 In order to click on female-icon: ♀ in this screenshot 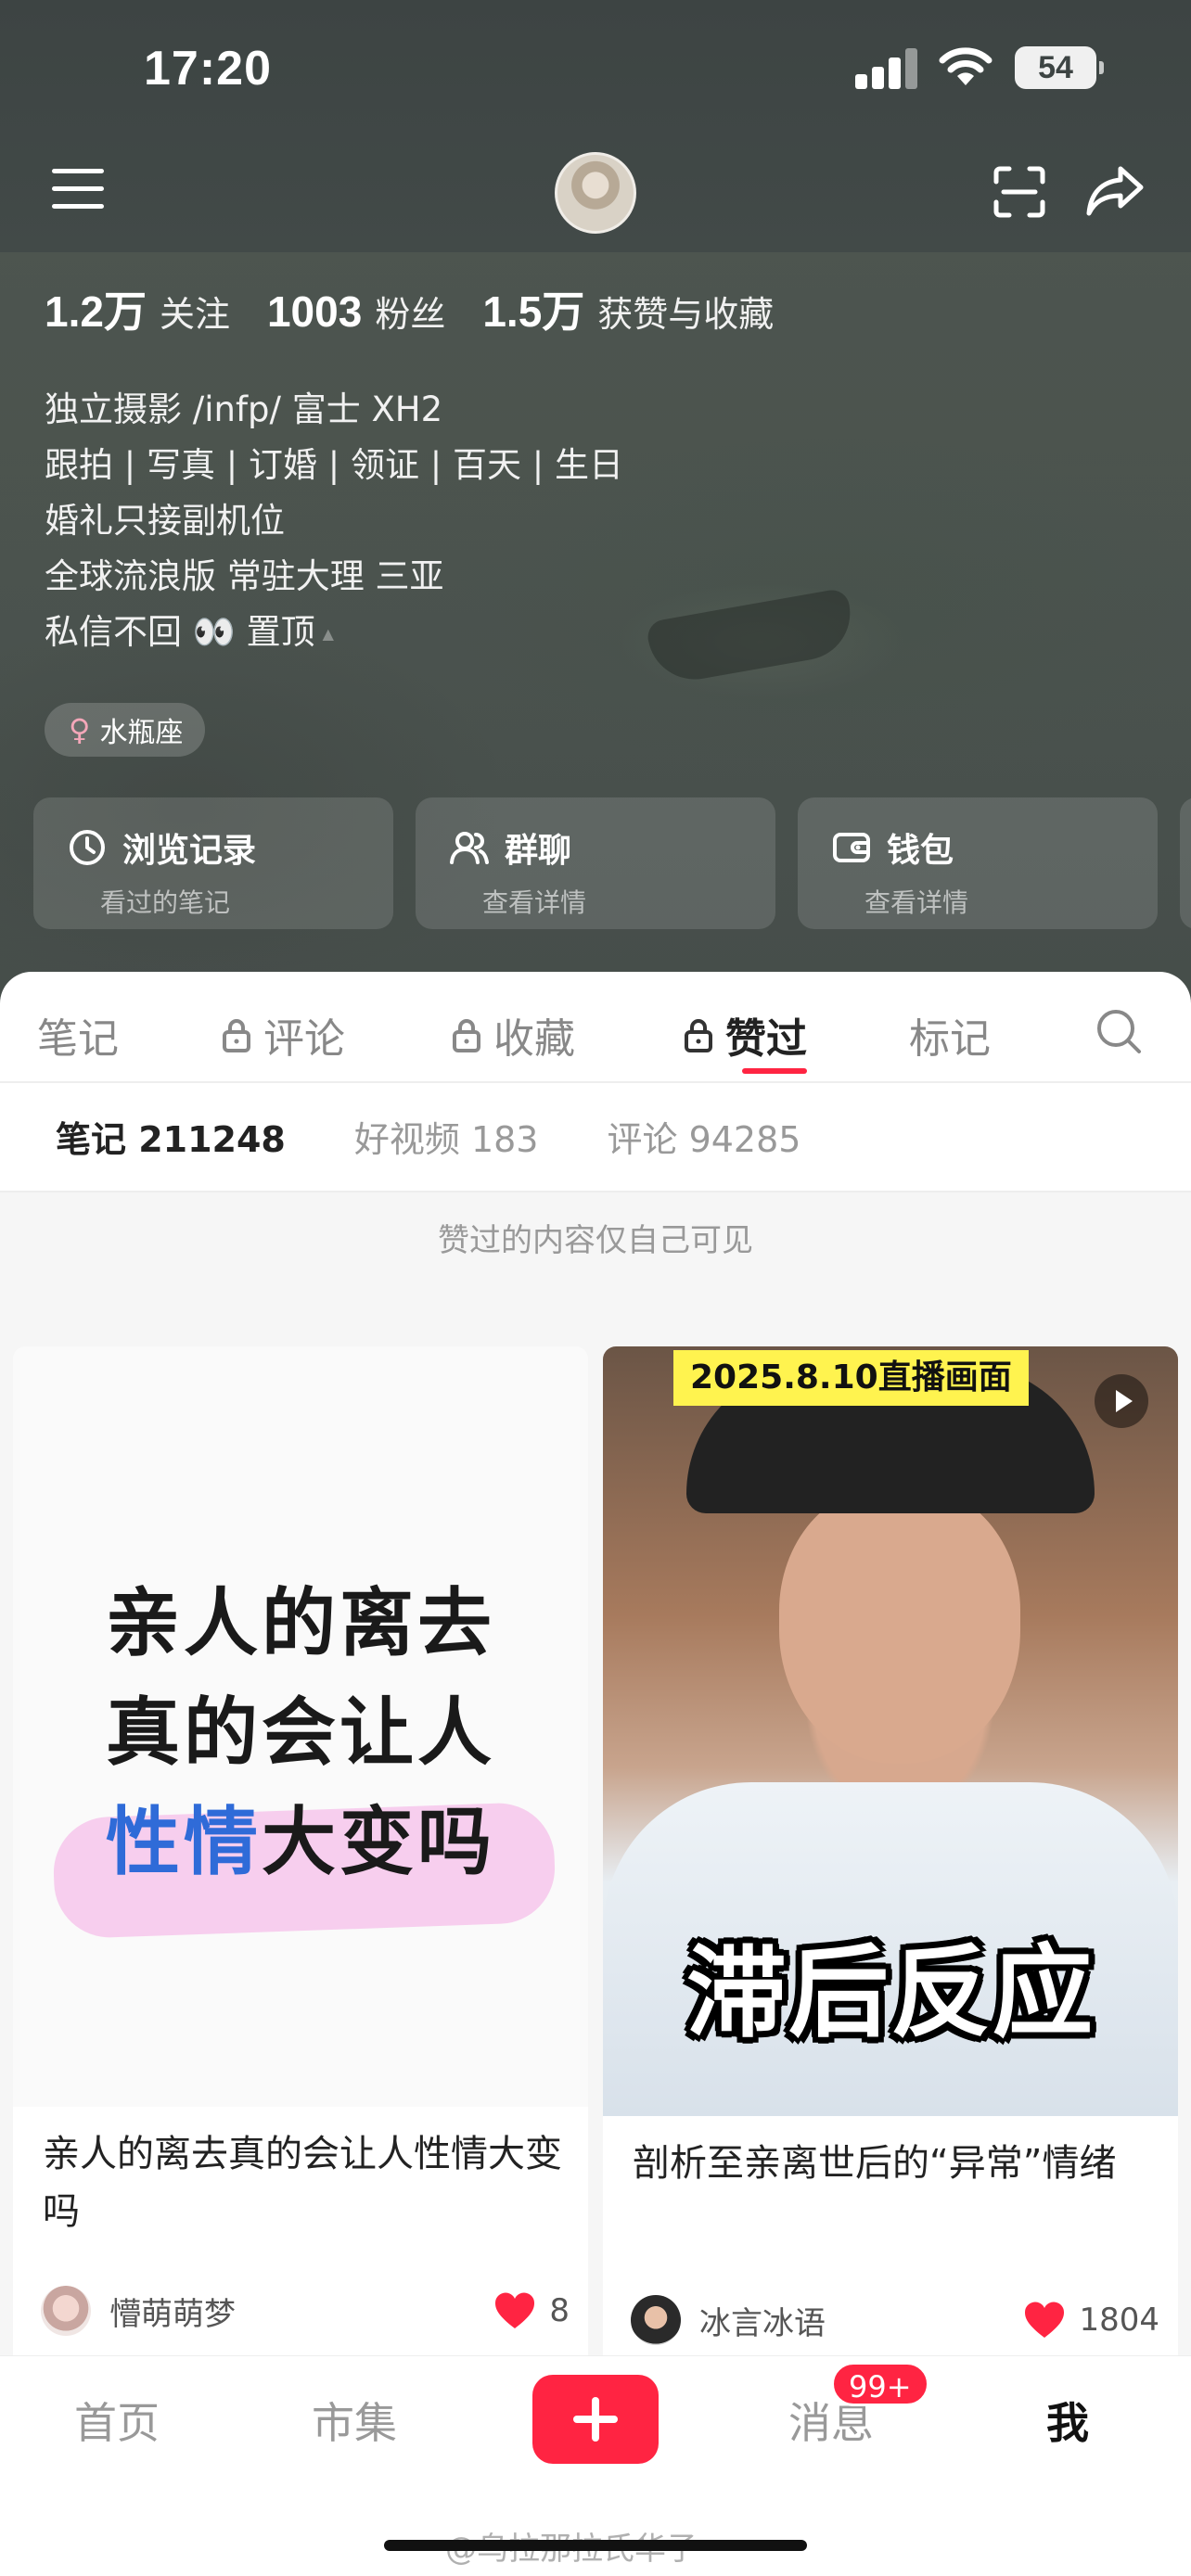, I will do `click(80, 729)`.